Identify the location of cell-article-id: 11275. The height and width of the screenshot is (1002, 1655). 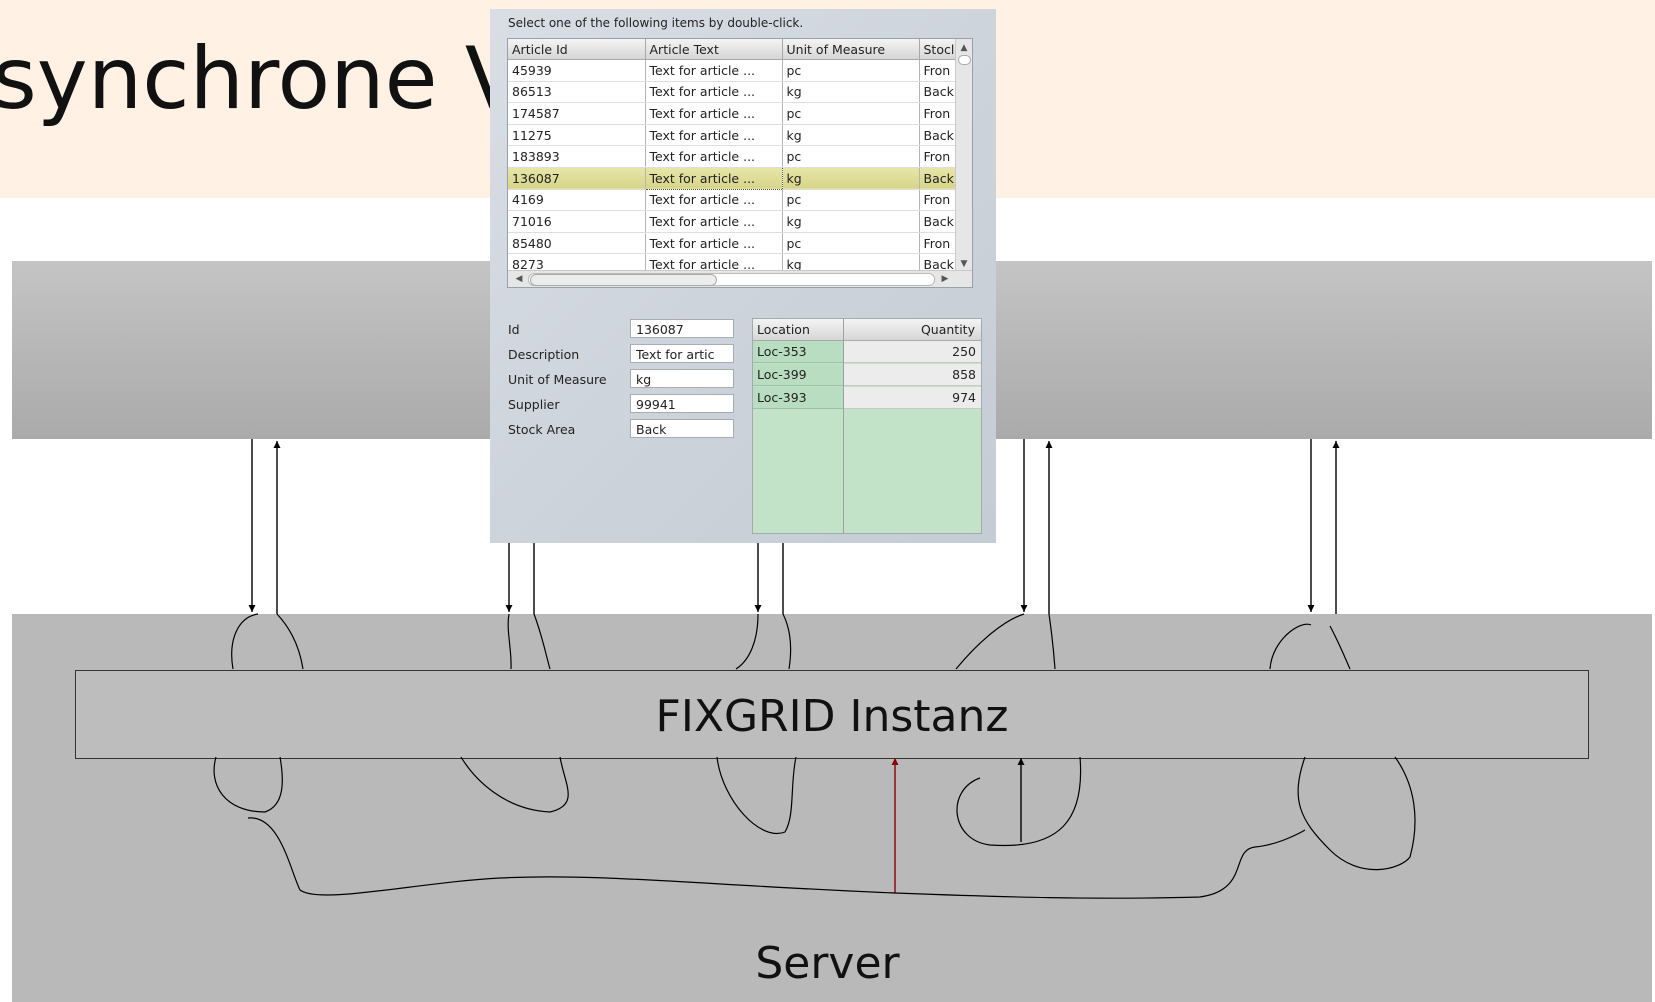
(577, 135).